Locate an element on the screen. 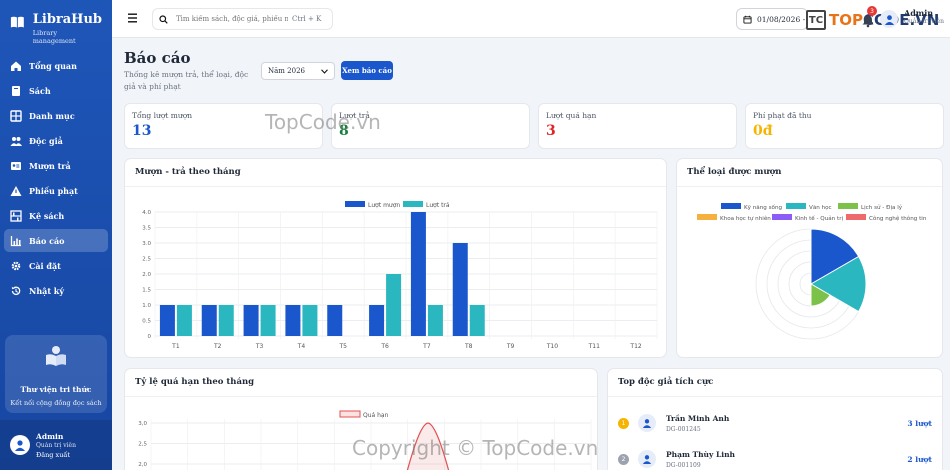 This screenshot has width=950, height=470. calendar-icon is located at coordinates (747, 19).